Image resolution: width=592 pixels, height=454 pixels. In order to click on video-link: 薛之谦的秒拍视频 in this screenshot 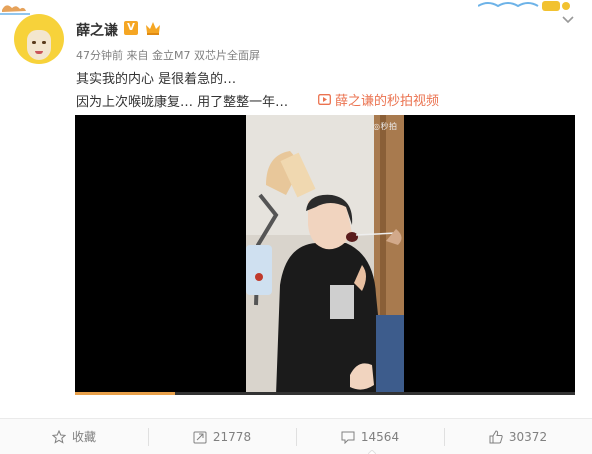, I will do `click(378, 99)`.